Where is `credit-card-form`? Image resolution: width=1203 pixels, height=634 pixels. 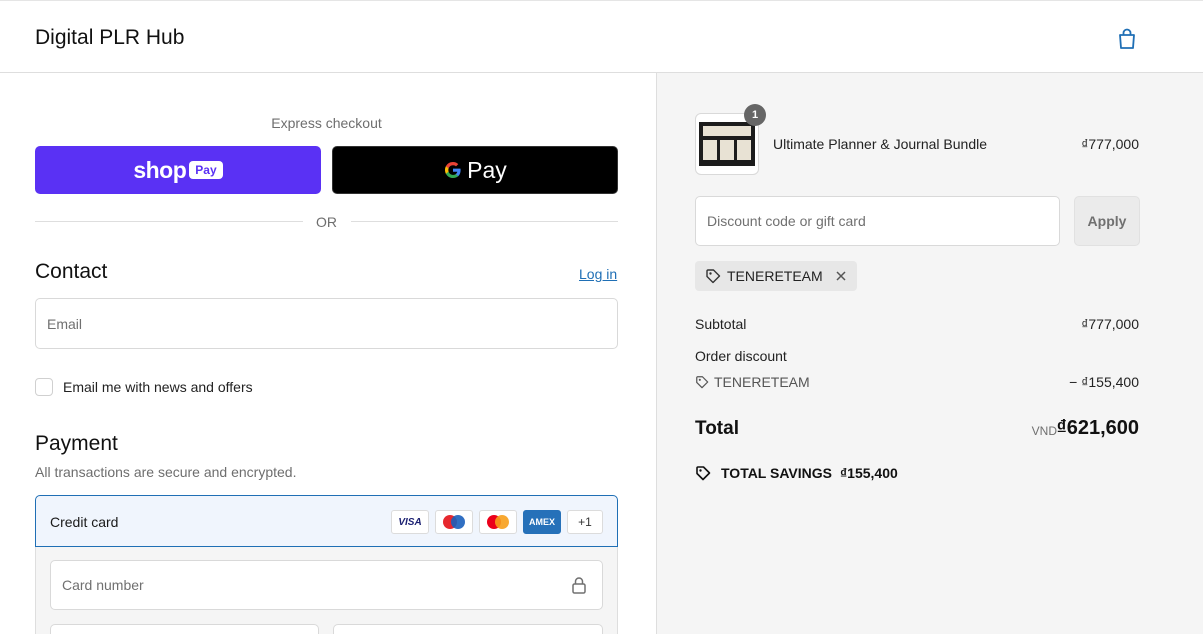 credit-card-form is located at coordinates (326, 590).